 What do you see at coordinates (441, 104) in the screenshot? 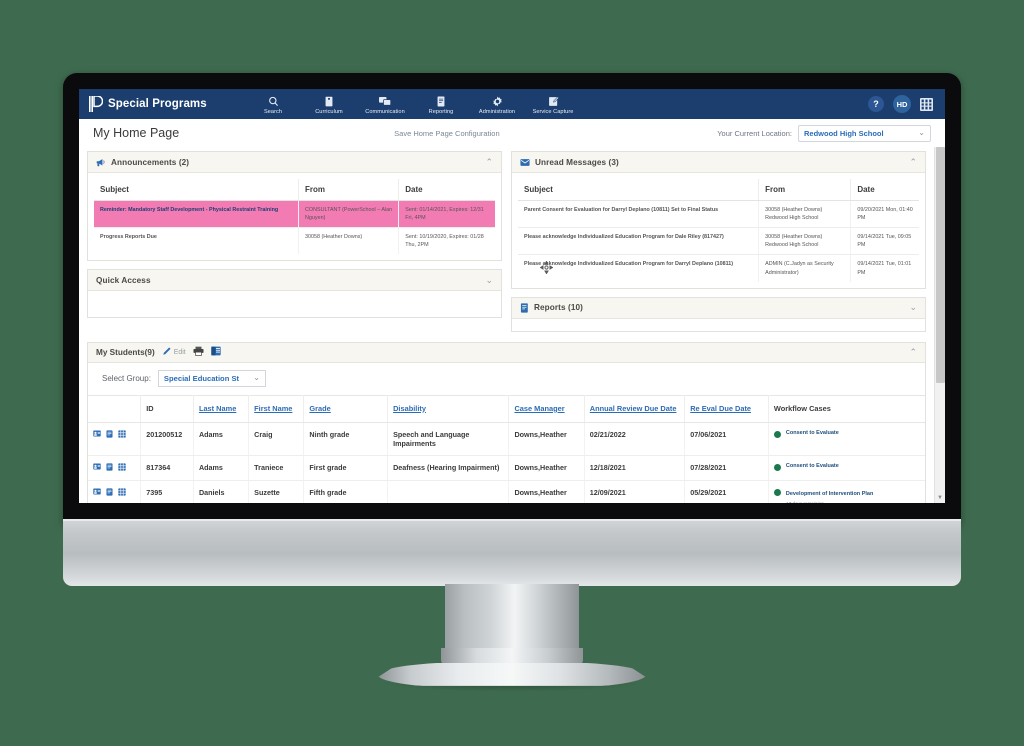
I see `nav-item-reporting: Reporting` at bounding box center [441, 104].